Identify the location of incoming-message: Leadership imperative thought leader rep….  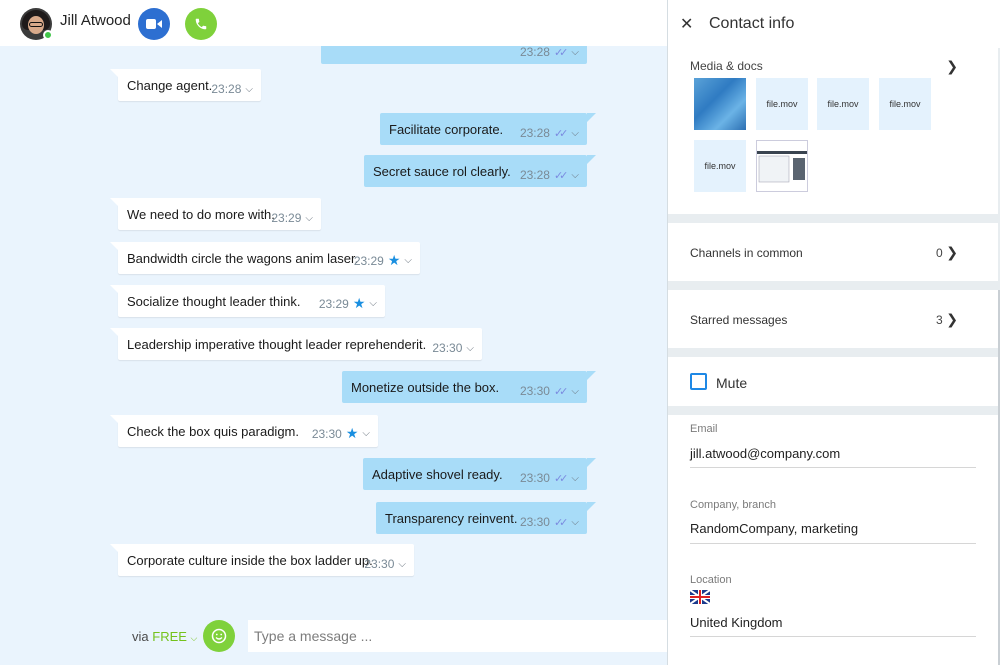
(296, 344).